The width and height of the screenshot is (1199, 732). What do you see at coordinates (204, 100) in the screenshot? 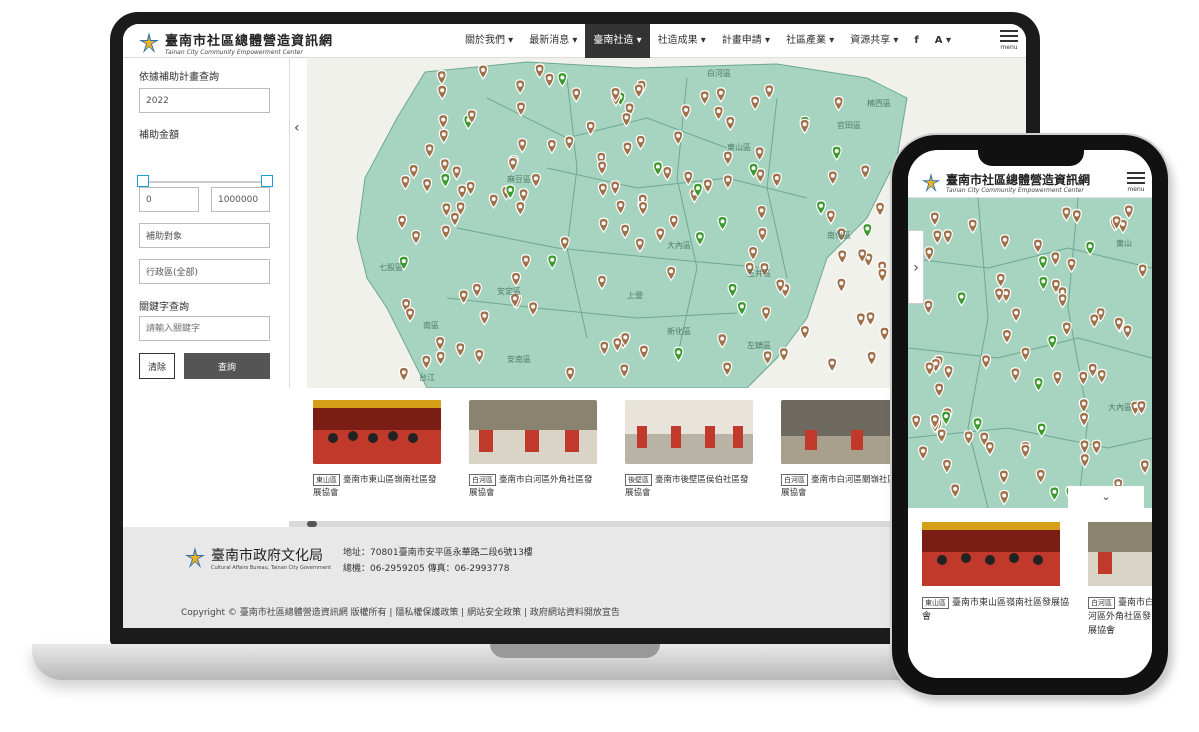
I see `year-select: 2022` at bounding box center [204, 100].